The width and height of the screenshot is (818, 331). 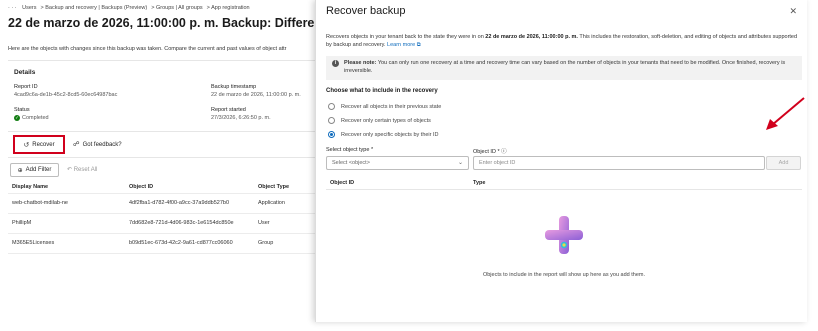 I want to click on recover-label: Recover, so click(x=43, y=144).